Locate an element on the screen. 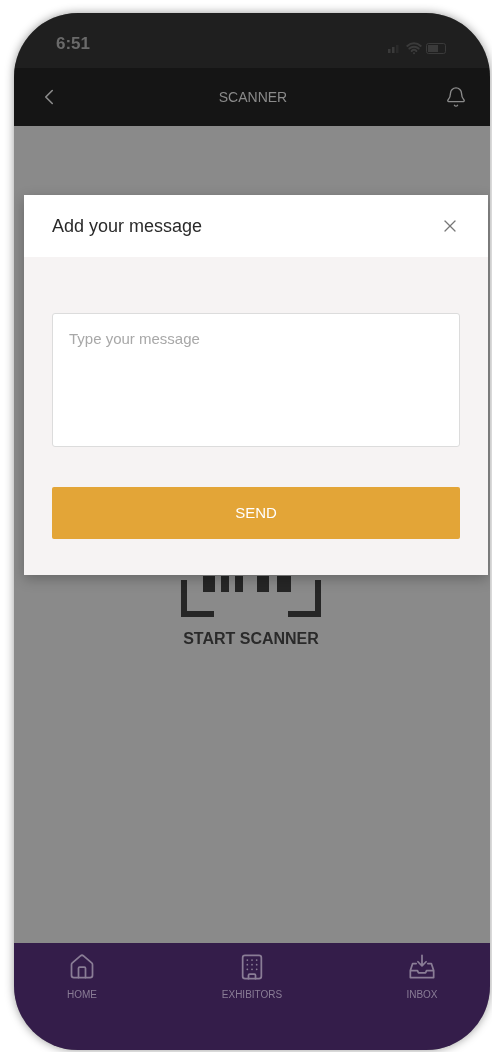 This screenshot has width=492, height=1052. dialog-title: Add your message is located at coordinates (127, 226).